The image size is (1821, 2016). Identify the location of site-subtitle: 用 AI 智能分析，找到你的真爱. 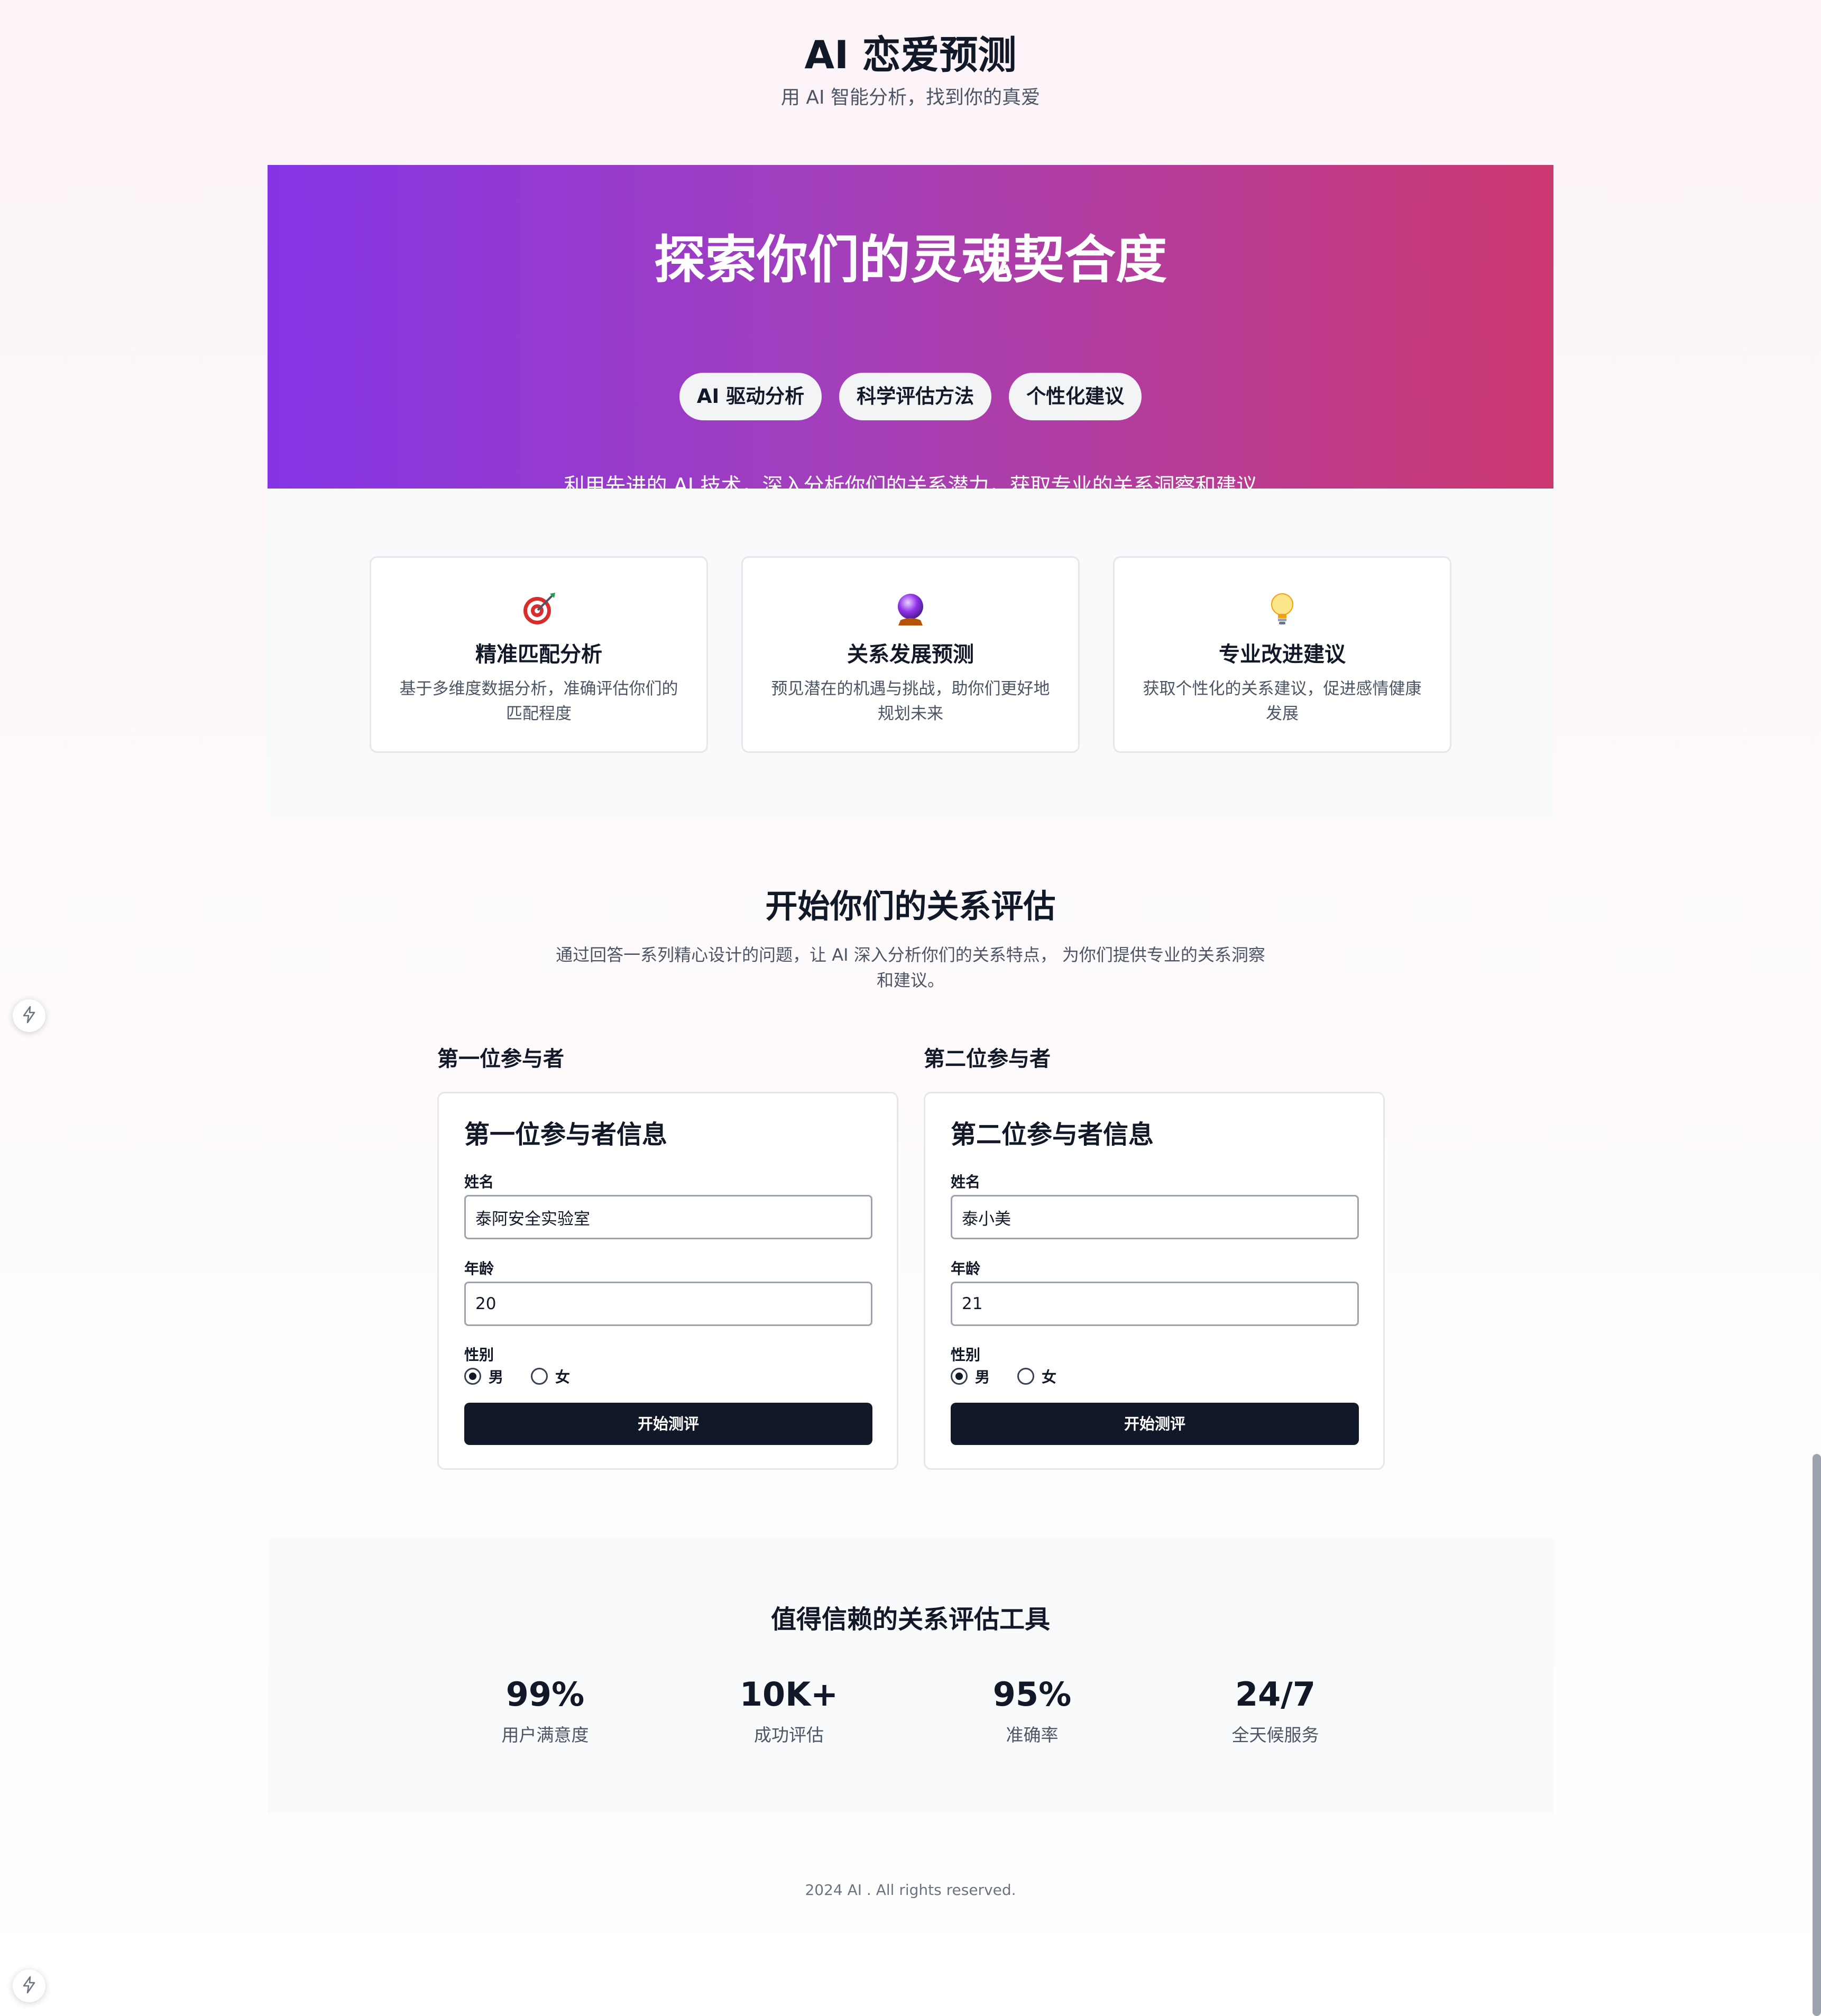
(911, 97).